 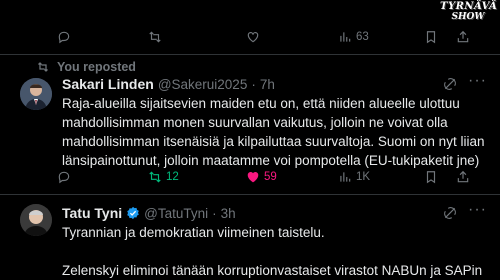 What do you see at coordinates (354, 177) in the screenshot?
I see `views-button: 1K` at bounding box center [354, 177].